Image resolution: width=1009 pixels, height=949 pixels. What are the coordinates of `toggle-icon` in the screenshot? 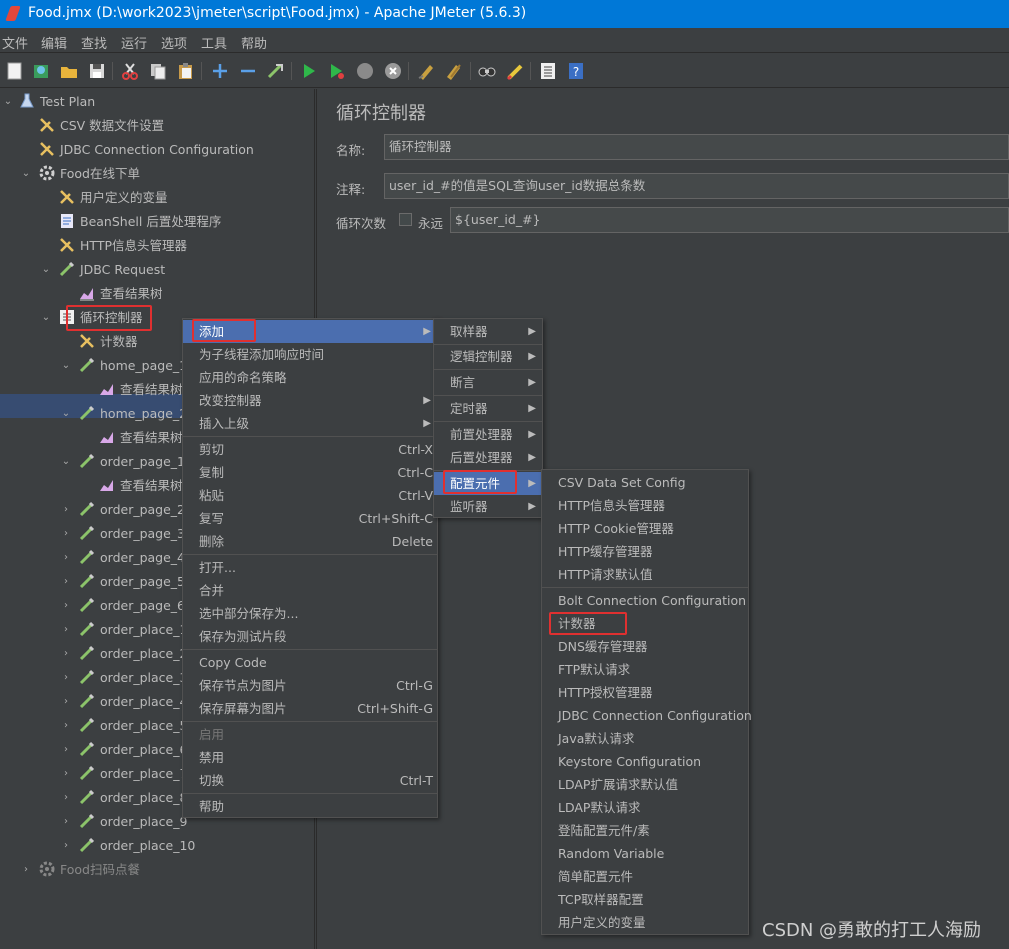 It's located at (276, 71).